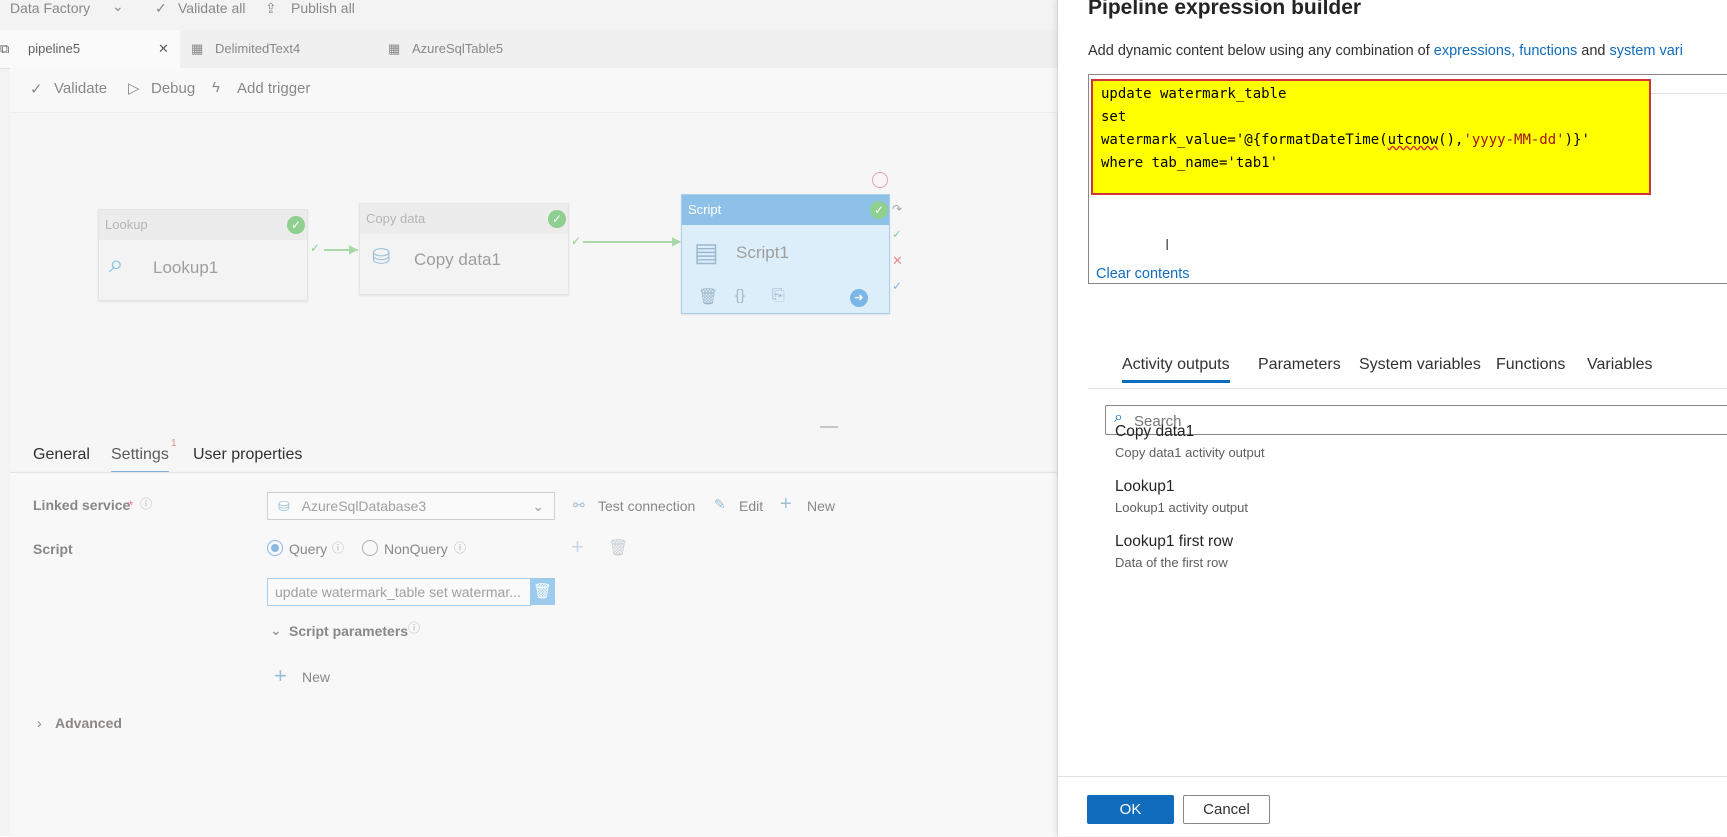 This screenshot has width=1727, height=837. What do you see at coordinates (39, 723) in the screenshot?
I see `chevron-right-icon: ›` at bounding box center [39, 723].